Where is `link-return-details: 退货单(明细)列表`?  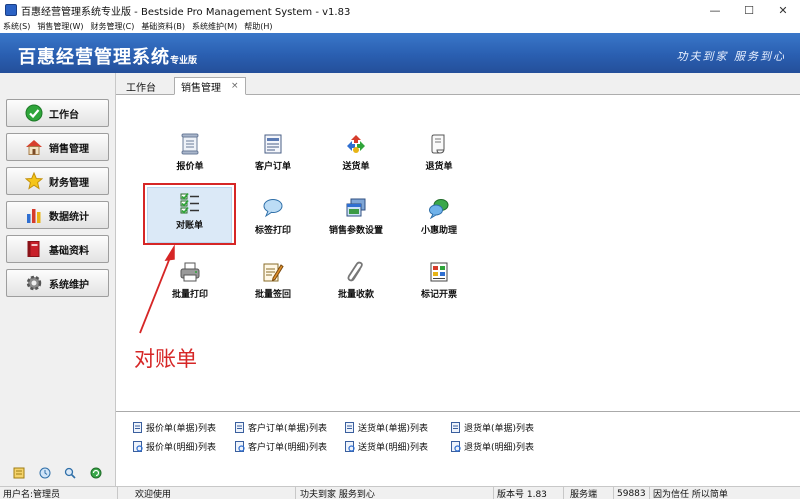
link-return-details: 退货单(明细)列表 is located at coordinates (492, 446).